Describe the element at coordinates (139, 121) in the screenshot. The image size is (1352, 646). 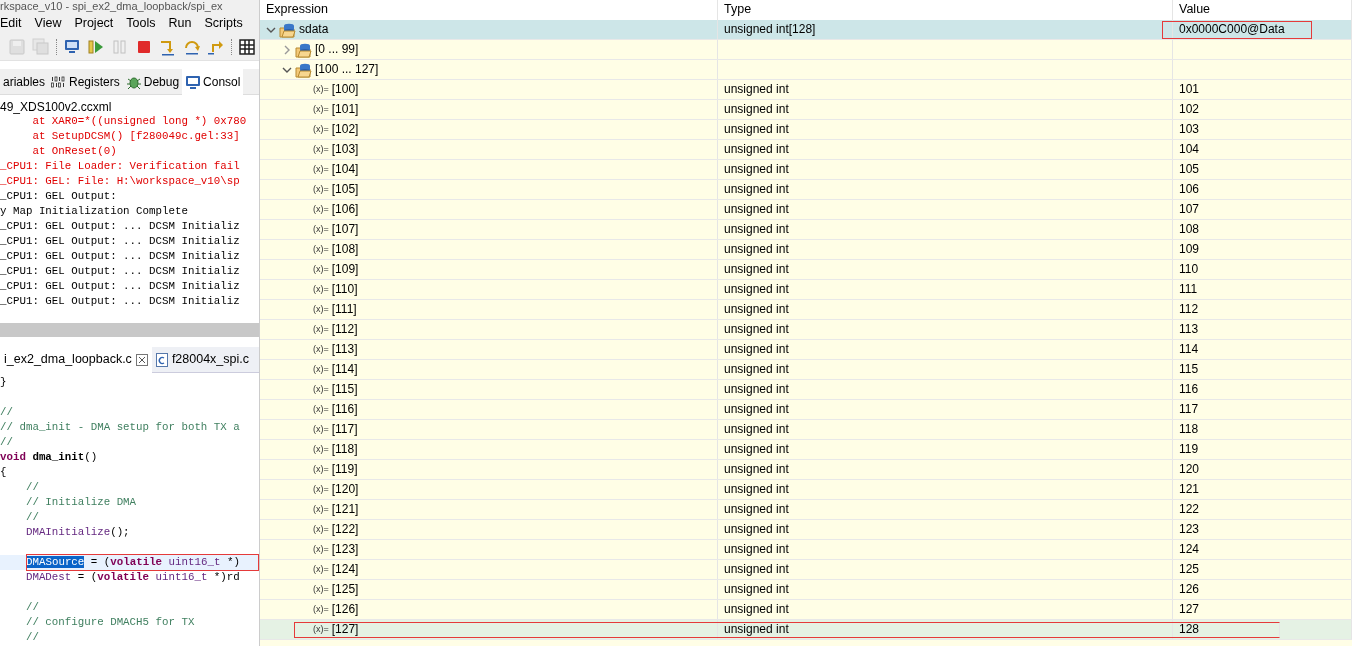
I see `console-line: at XAR0=*((unsigned long *) 0x780` at that location.